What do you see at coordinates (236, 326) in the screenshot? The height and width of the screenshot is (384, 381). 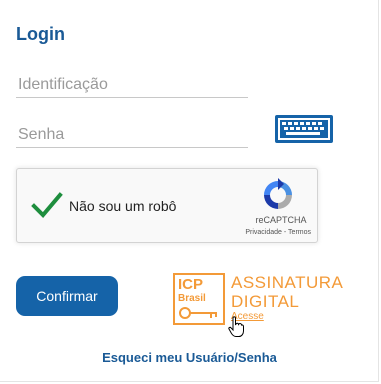 I see `hand-cursor-icon` at bounding box center [236, 326].